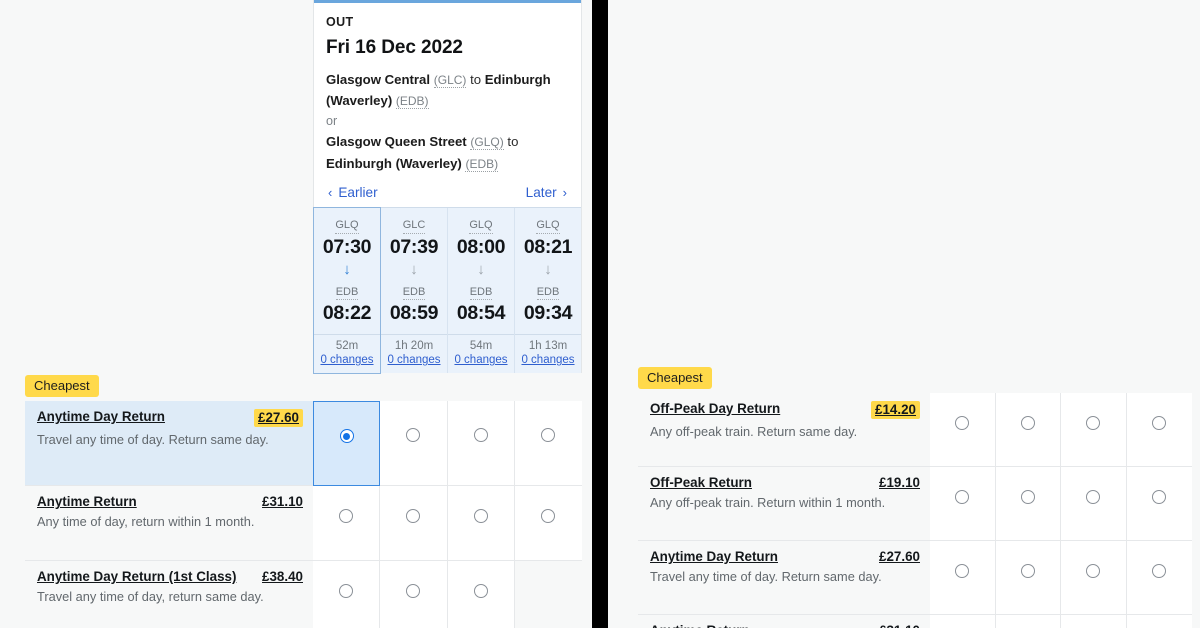 This screenshot has width=1200, height=628. I want to click on origin-crs-code: GLC, so click(414, 227).